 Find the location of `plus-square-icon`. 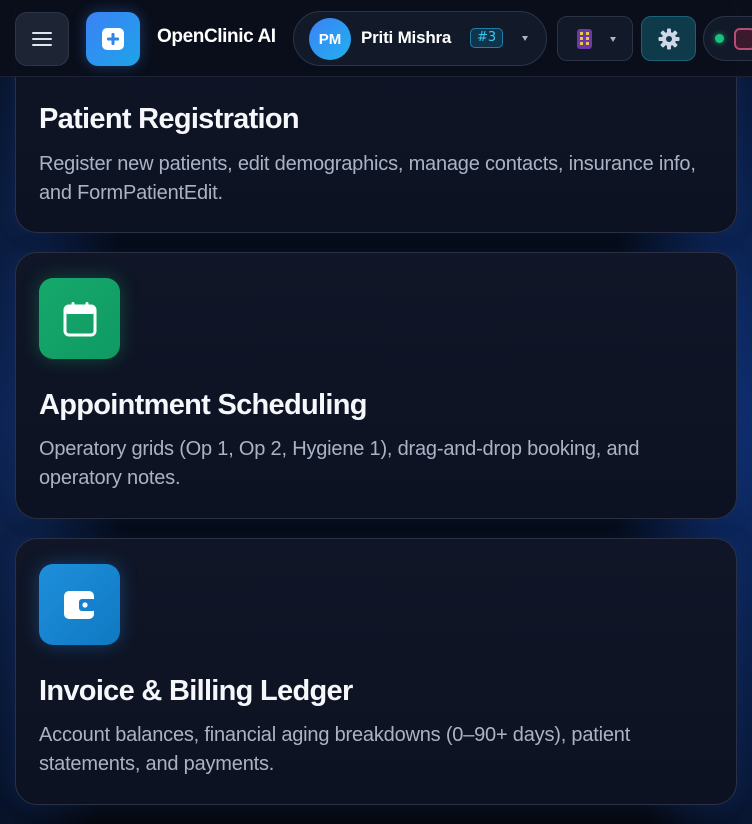

plus-square-icon is located at coordinates (113, 39).